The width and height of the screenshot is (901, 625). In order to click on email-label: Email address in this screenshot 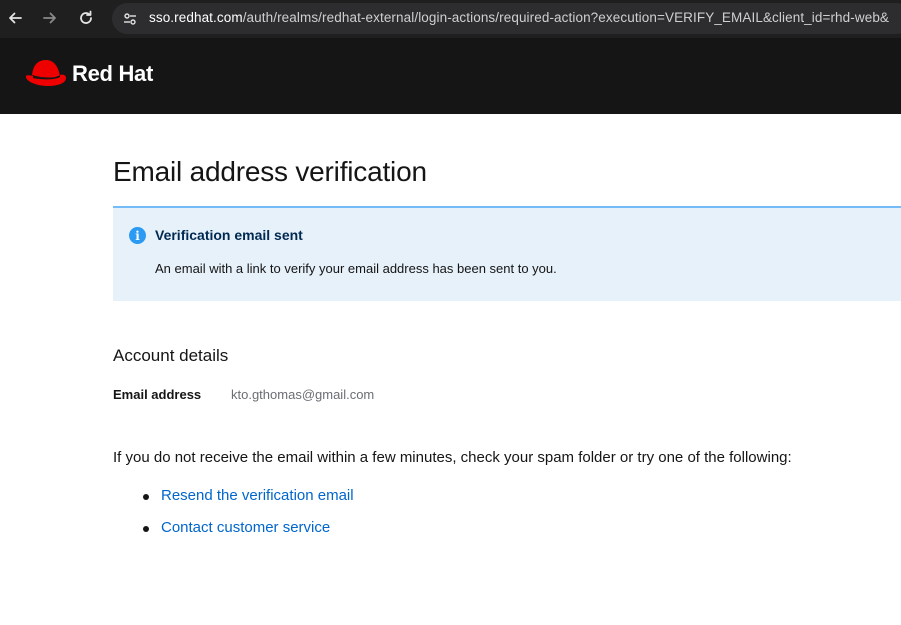, I will do `click(157, 394)`.